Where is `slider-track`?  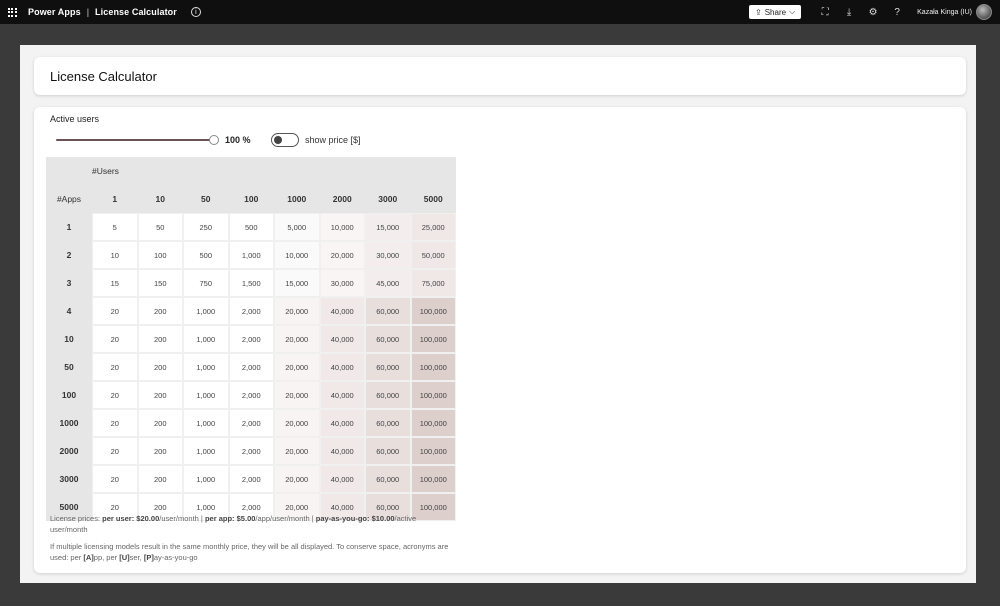
slider-track is located at coordinates (133, 140).